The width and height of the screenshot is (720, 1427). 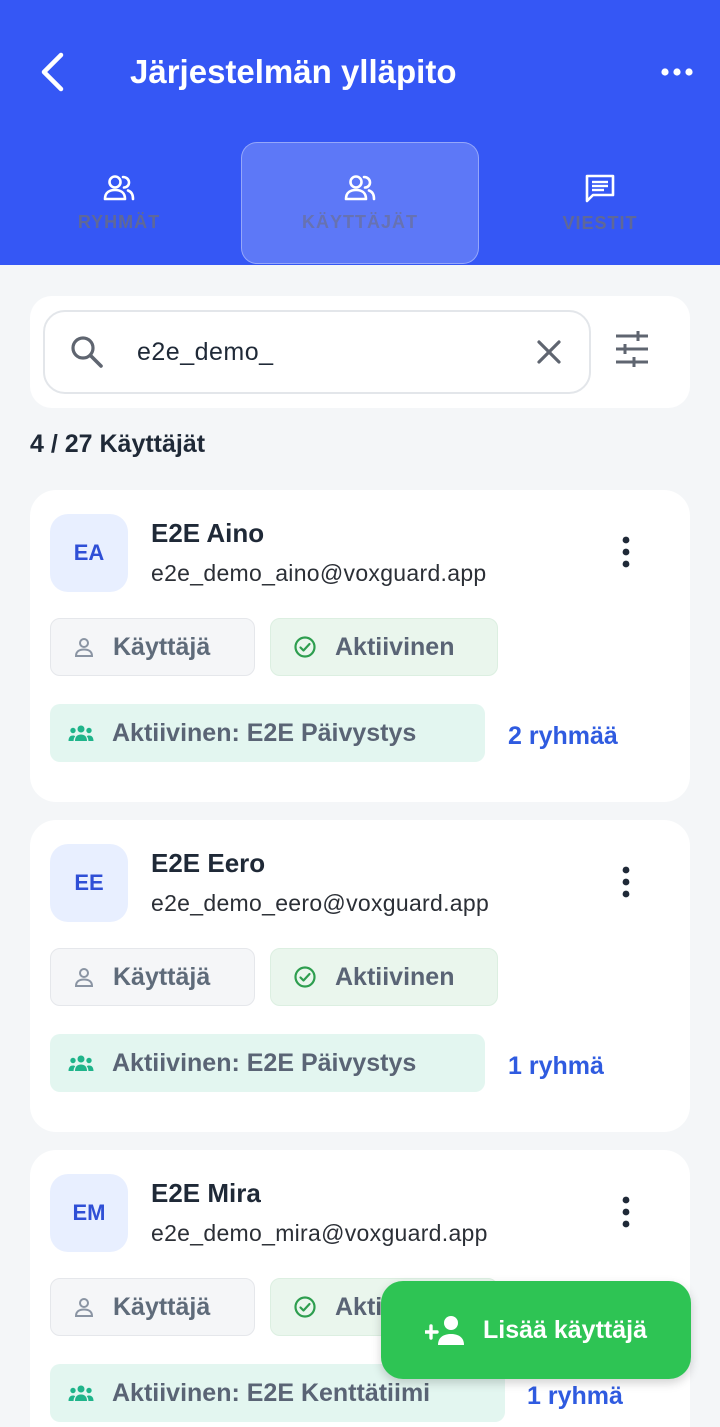 What do you see at coordinates (563, 736) in the screenshot?
I see `group-count-link: 2 ryhmää` at bounding box center [563, 736].